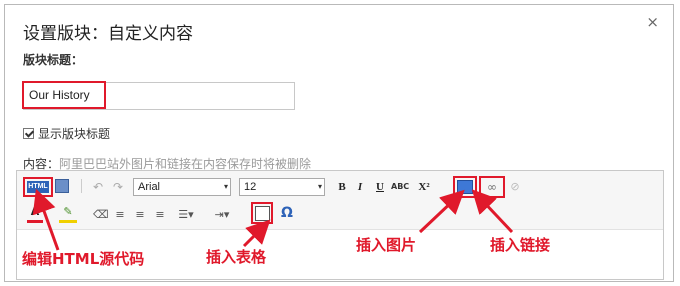 This screenshot has width=680, height=286. I want to click on align-center-icon: ≡, so click(140, 215).